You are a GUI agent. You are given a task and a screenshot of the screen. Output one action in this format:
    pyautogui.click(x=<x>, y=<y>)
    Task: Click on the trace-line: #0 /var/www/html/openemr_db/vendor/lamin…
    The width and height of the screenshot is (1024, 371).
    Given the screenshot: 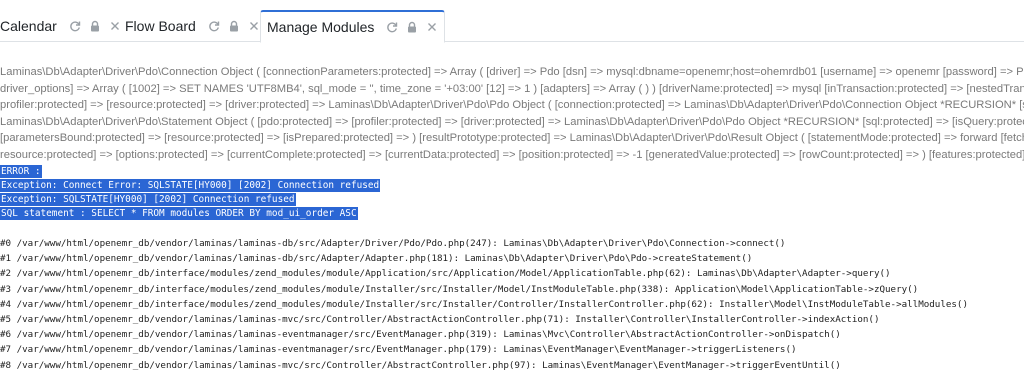 What is the action you would take?
    pyautogui.click(x=393, y=243)
    